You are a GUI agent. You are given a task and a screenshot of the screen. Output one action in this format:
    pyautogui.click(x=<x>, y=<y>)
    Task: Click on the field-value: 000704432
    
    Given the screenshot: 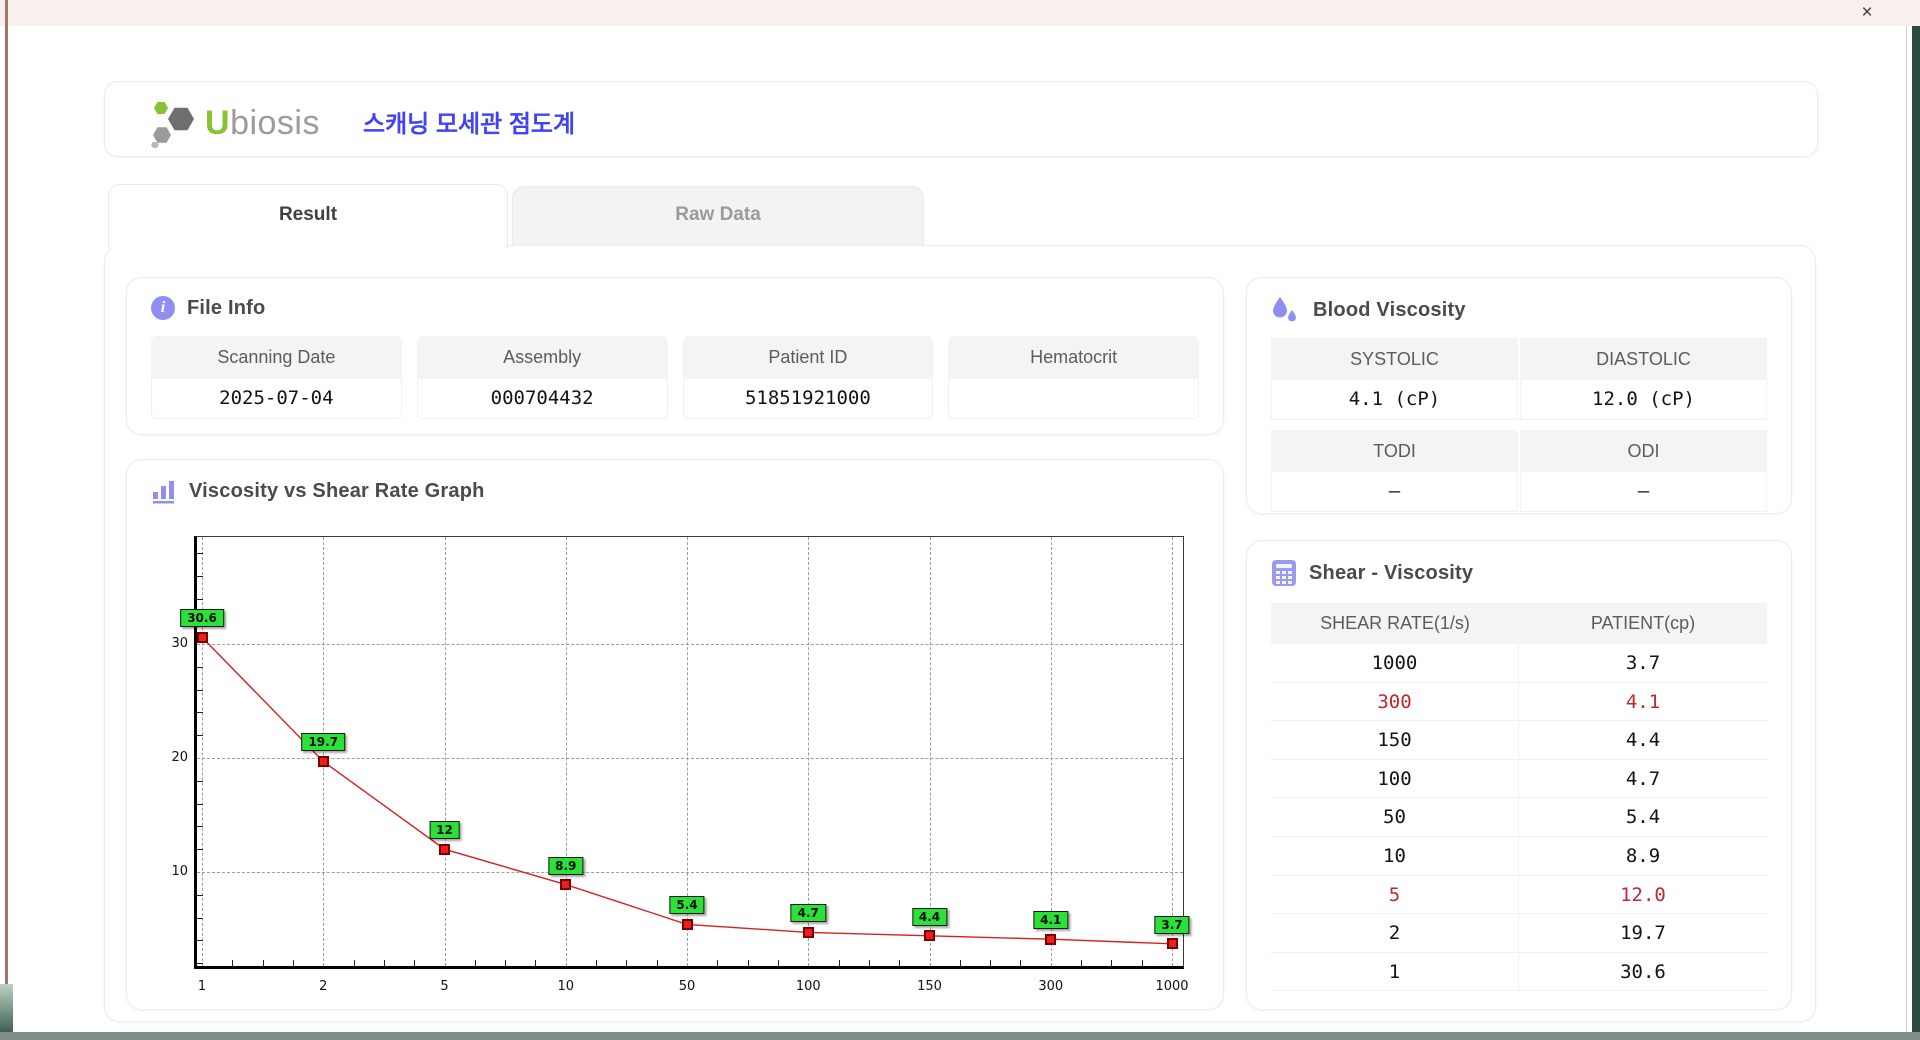 What is the action you would take?
    pyautogui.click(x=542, y=399)
    